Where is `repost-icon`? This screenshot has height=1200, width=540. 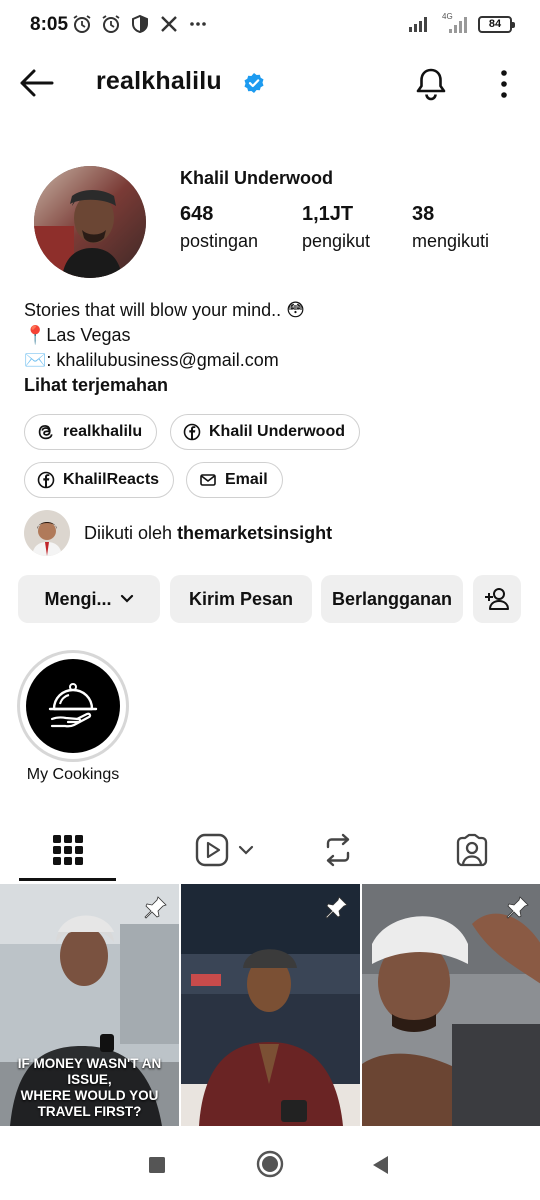
repost-icon is located at coordinates (338, 850).